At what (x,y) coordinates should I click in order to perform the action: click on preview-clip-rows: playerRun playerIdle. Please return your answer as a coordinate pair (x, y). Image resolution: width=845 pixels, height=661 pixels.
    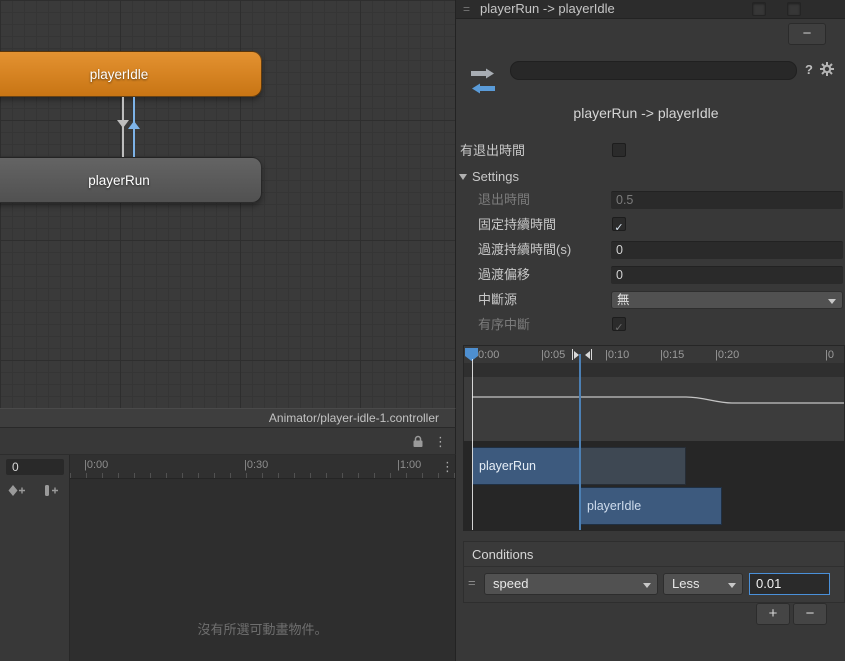
    Looking at the image, I should click on (654, 485).